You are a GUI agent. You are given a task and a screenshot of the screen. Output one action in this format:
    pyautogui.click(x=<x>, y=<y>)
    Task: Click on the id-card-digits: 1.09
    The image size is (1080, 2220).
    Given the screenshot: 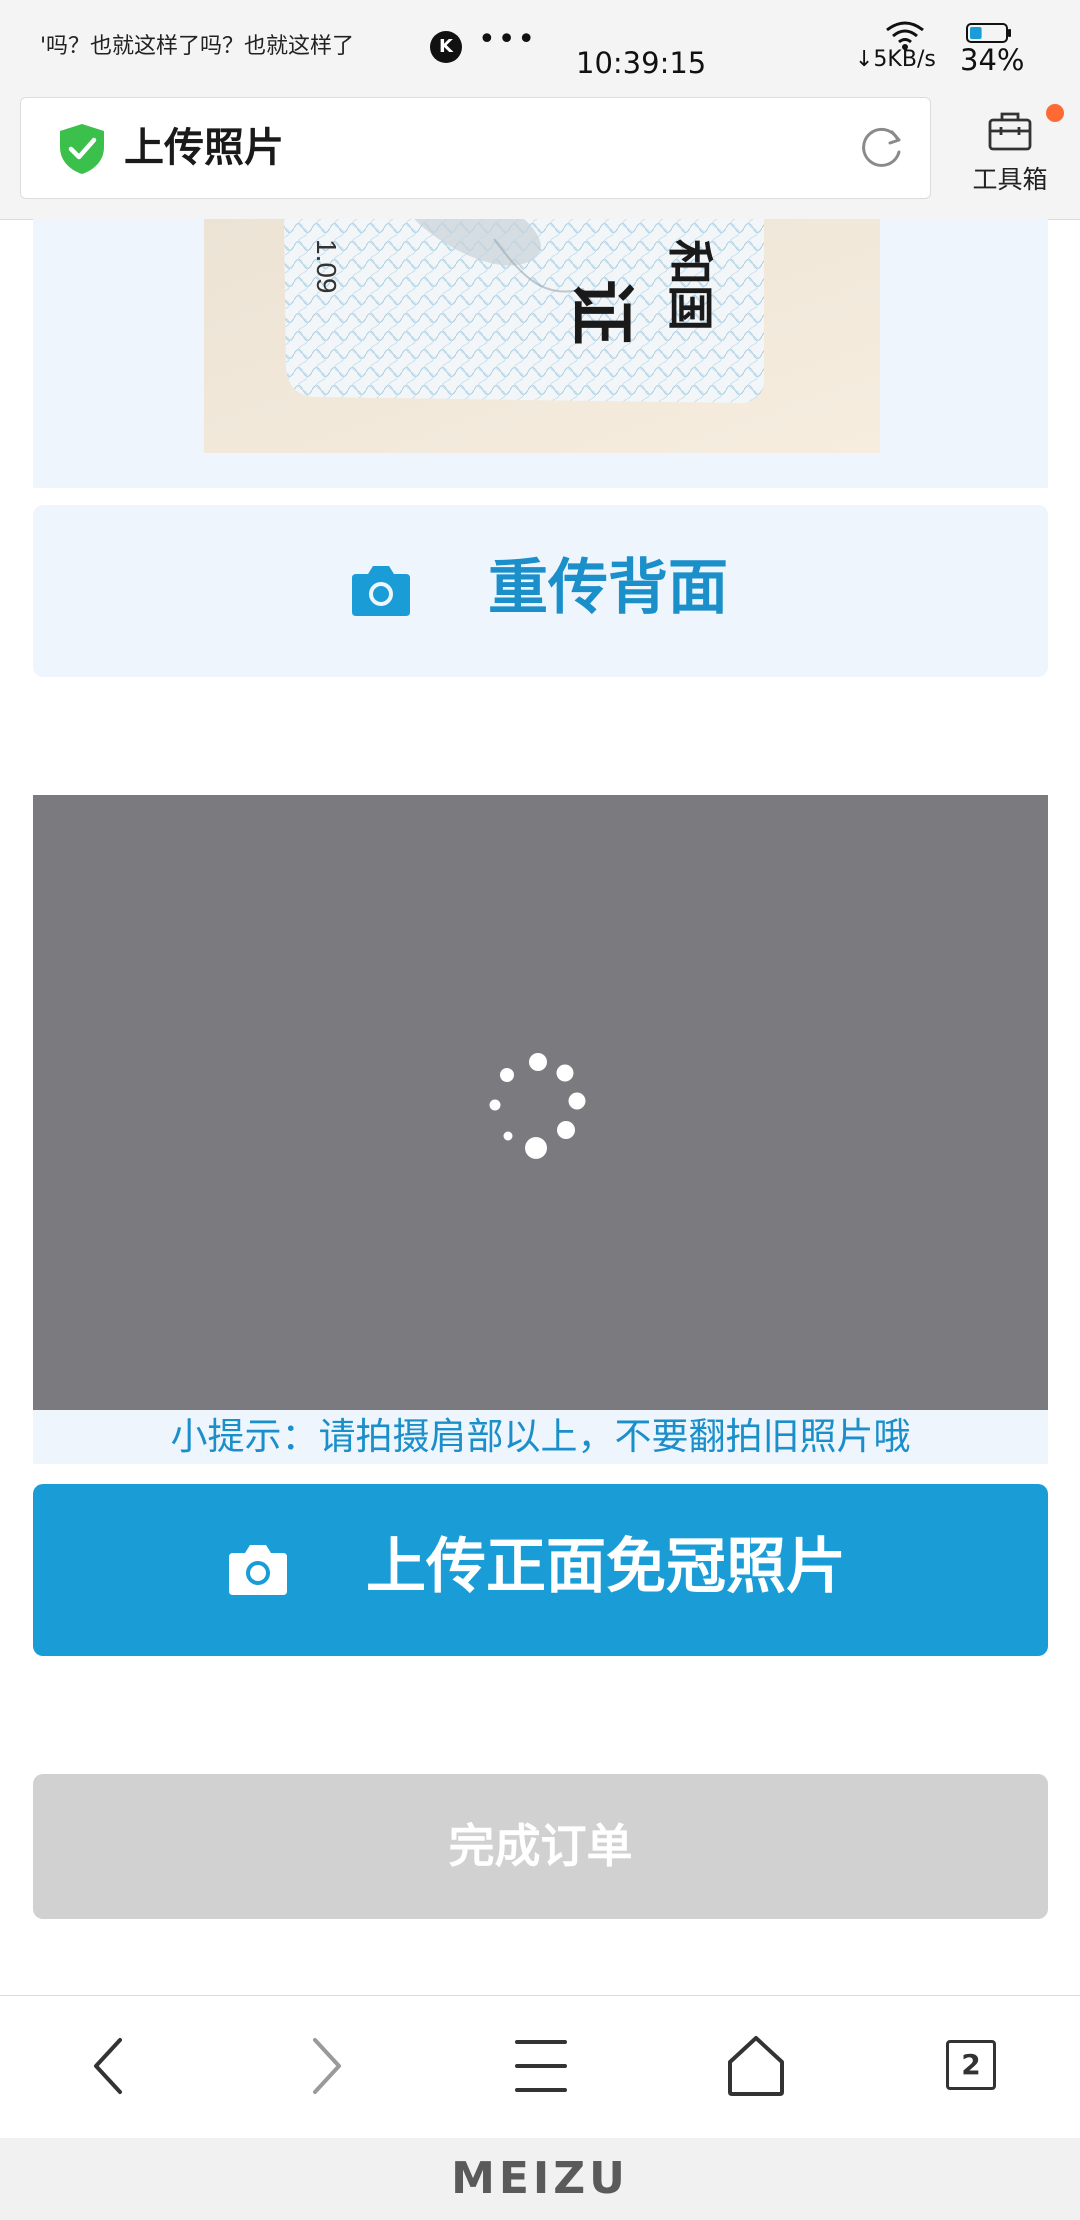 What is the action you would take?
    pyautogui.click(x=326, y=266)
    